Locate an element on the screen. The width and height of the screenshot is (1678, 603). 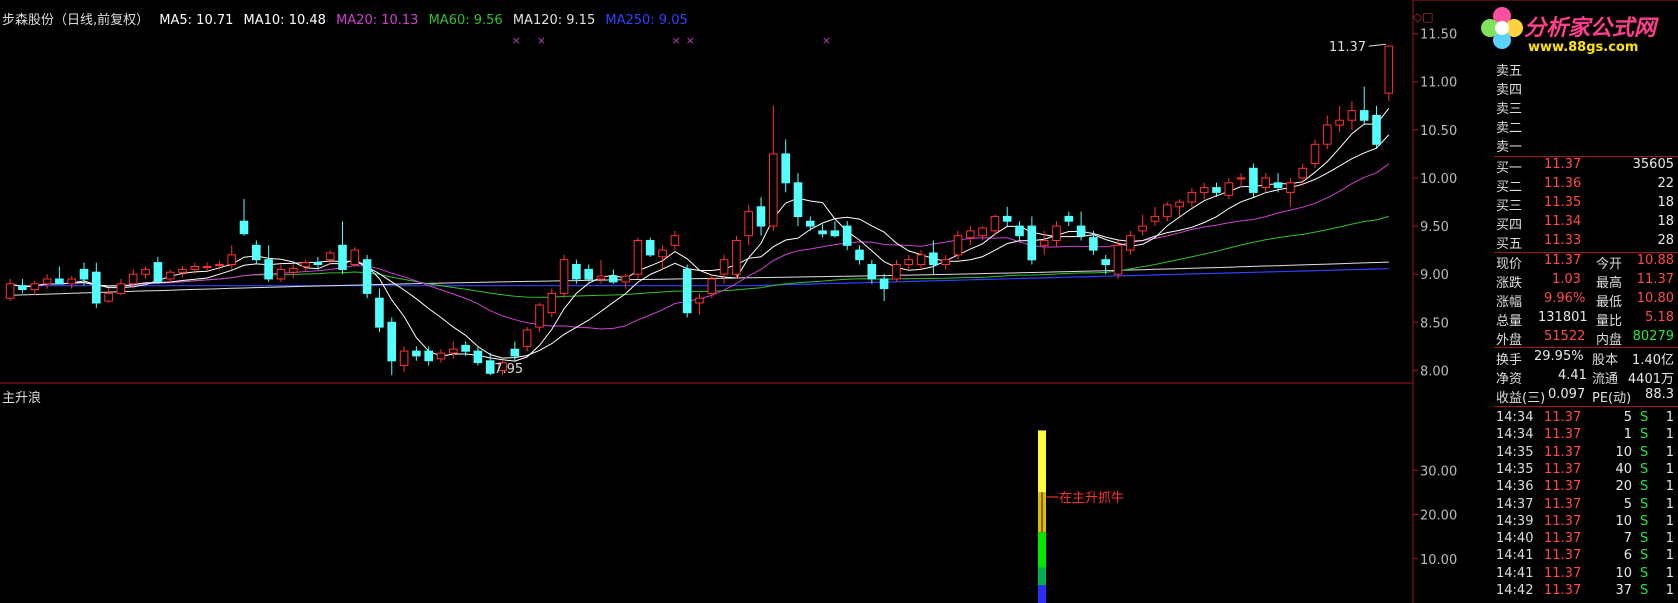
price-tick-label: 11.00 is located at coordinates (1438, 83).